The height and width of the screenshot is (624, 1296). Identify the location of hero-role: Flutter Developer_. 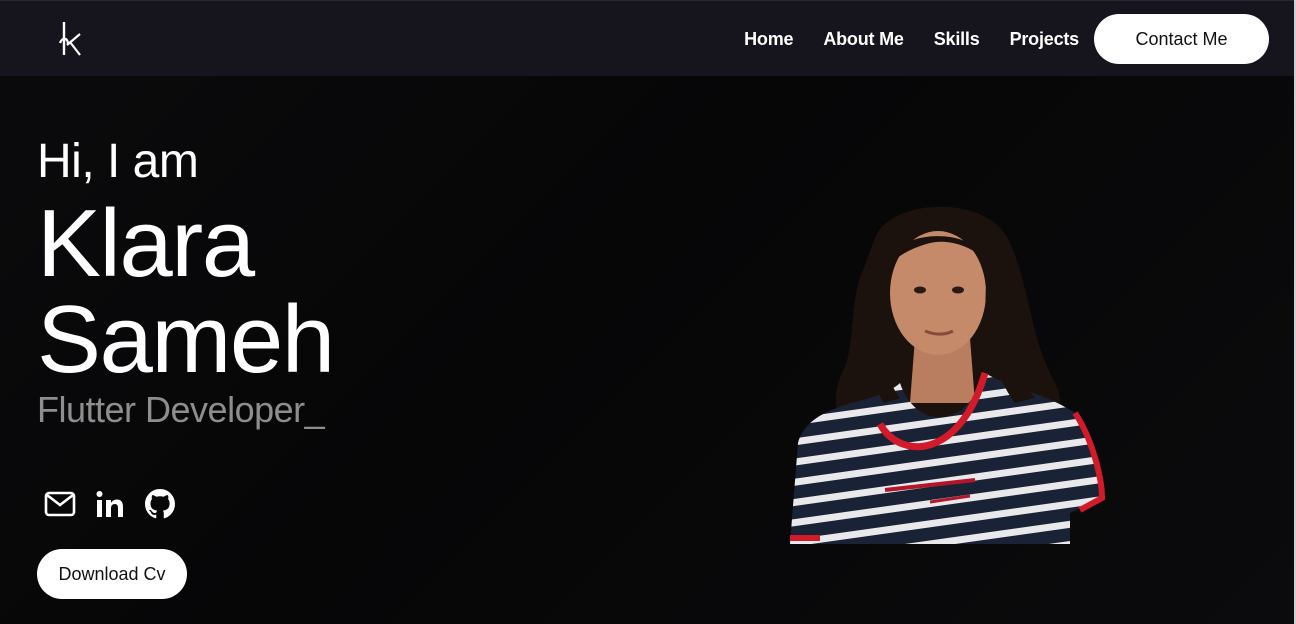
(181, 409).